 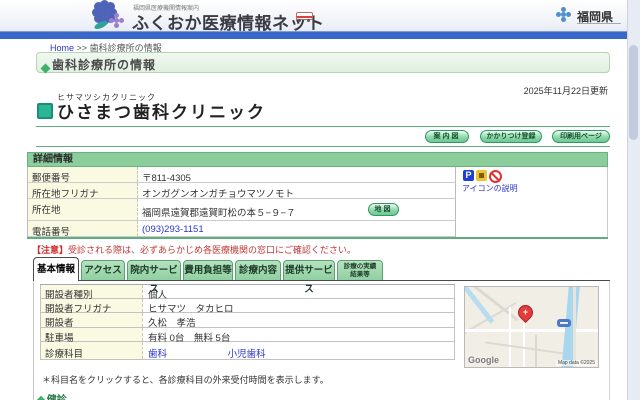 What do you see at coordinates (154, 277) in the screenshot?
I see `tab-hospital-services: 院内サービス` at bounding box center [154, 277].